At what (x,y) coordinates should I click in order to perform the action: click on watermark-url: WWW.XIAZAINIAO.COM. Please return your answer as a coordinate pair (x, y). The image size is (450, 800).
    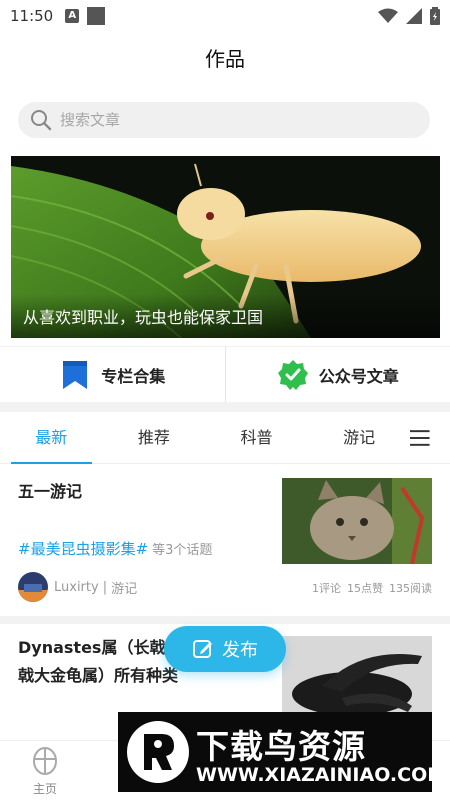
    Looking at the image, I should click on (321, 775).